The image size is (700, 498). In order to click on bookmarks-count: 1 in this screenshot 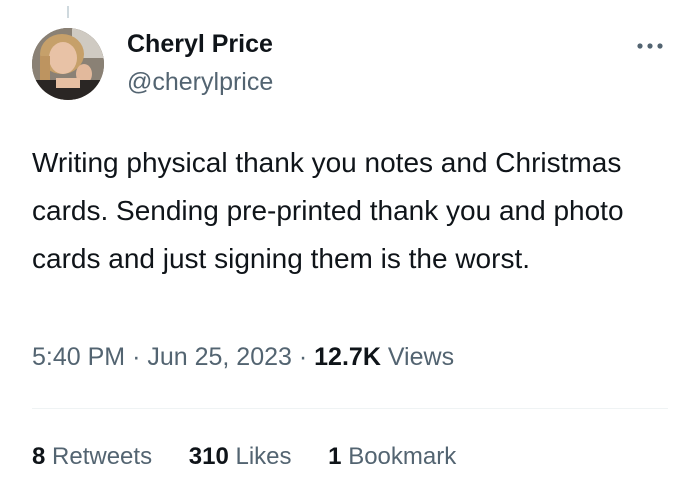, I will do `click(335, 456)`.